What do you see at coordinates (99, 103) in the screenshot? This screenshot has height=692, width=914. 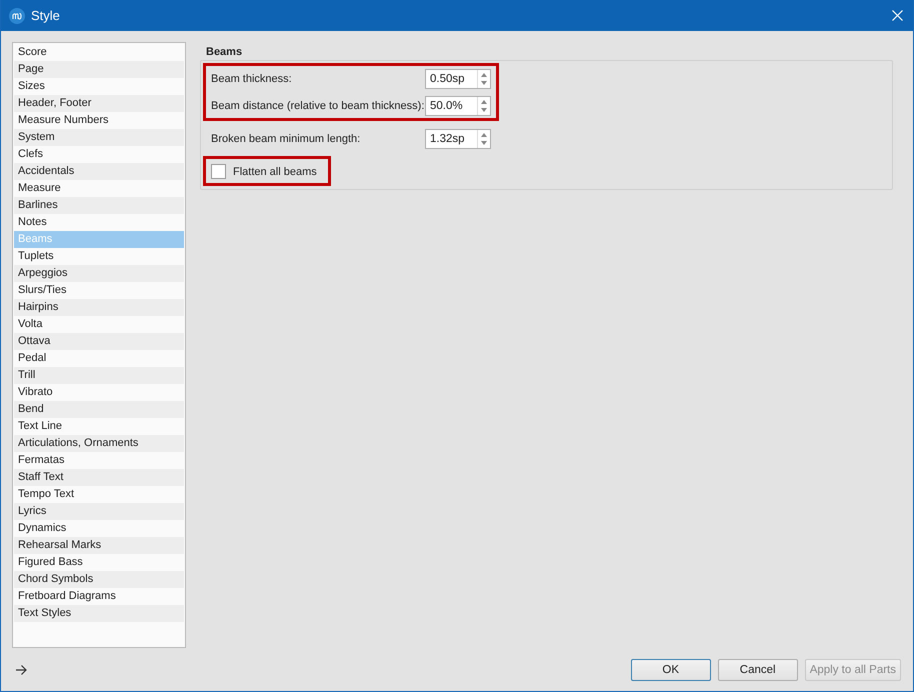 I see `sidebar-item: Header, Footer` at bounding box center [99, 103].